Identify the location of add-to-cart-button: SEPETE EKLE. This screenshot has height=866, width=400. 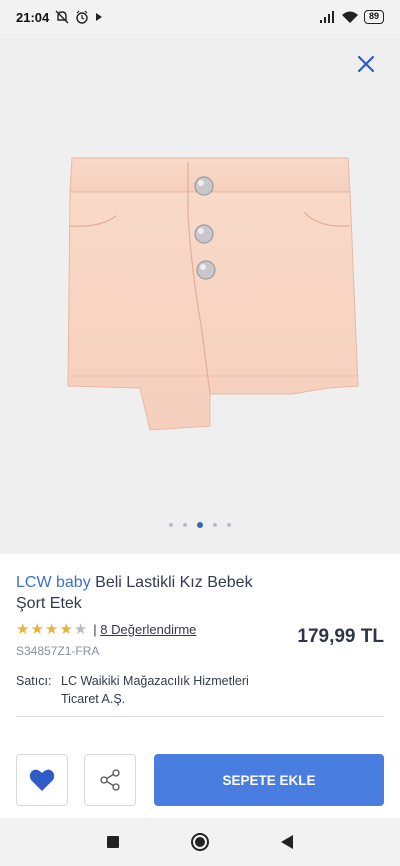
(269, 780).